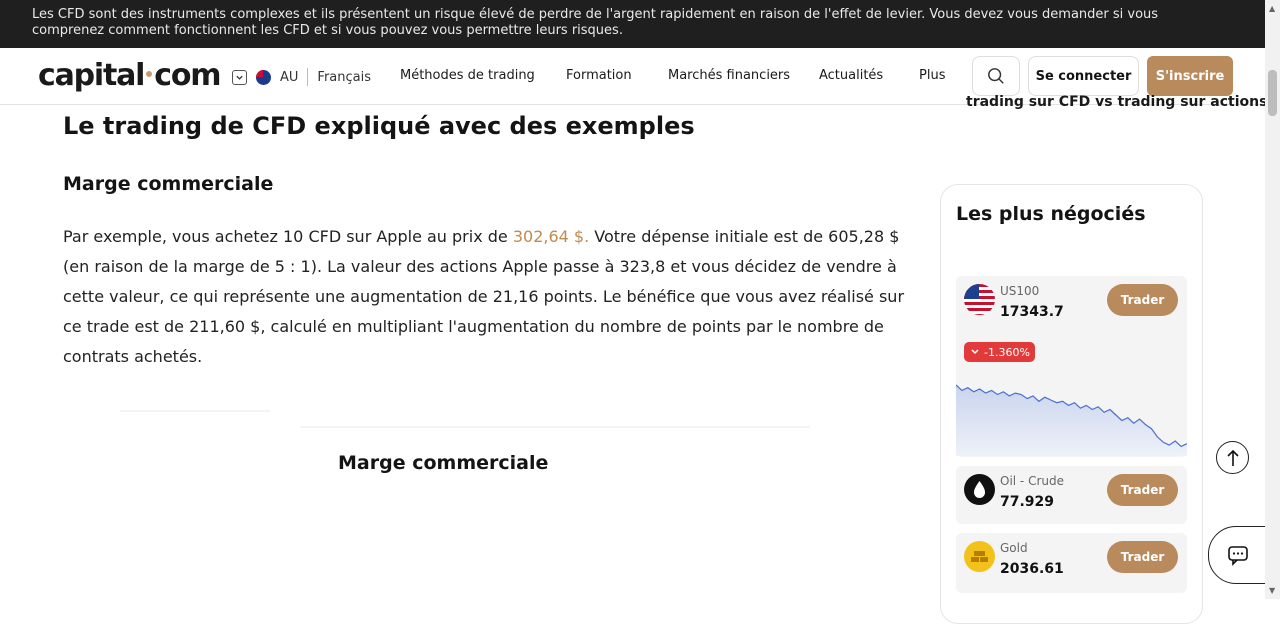 The image size is (1280, 624). Describe the element at coordinates (308, 77) in the screenshot. I see `divider` at that location.